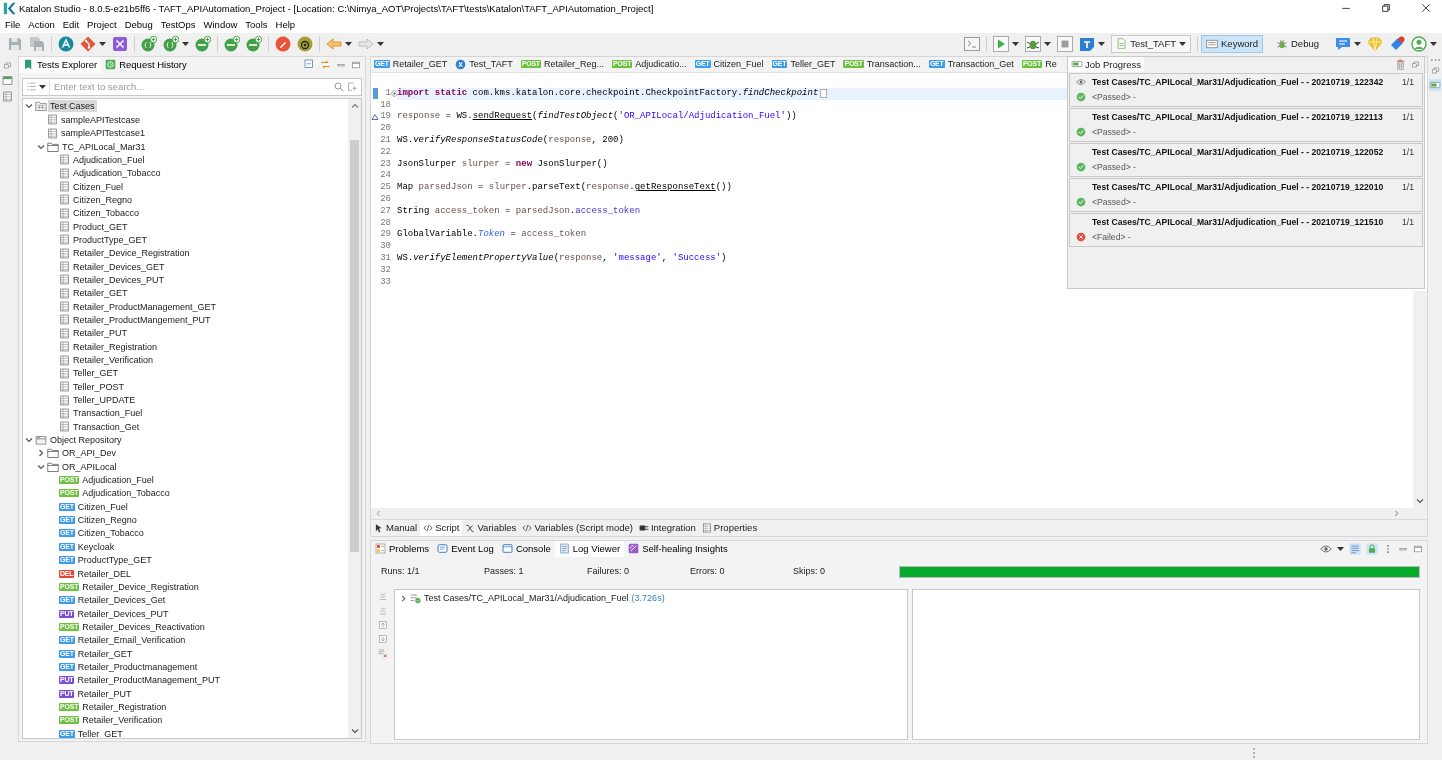  Describe the element at coordinates (678, 548) in the screenshot. I see `panel-tab: Self-healing Insights` at that location.